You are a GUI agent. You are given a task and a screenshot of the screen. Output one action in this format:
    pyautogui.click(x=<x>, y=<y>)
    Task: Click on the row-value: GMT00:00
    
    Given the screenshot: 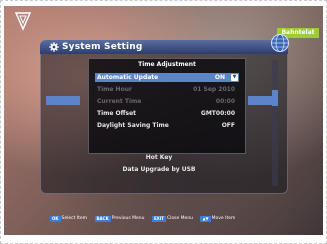 What is the action you would take?
    pyautogui.click(x=217, y=113)
    